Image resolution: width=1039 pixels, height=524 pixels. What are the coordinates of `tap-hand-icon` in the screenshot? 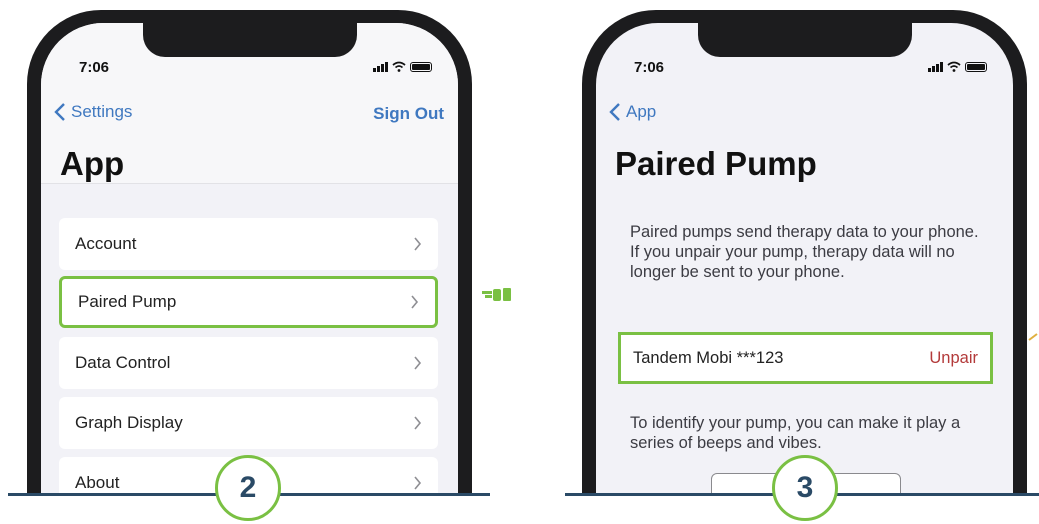 It's located at (496, 294).